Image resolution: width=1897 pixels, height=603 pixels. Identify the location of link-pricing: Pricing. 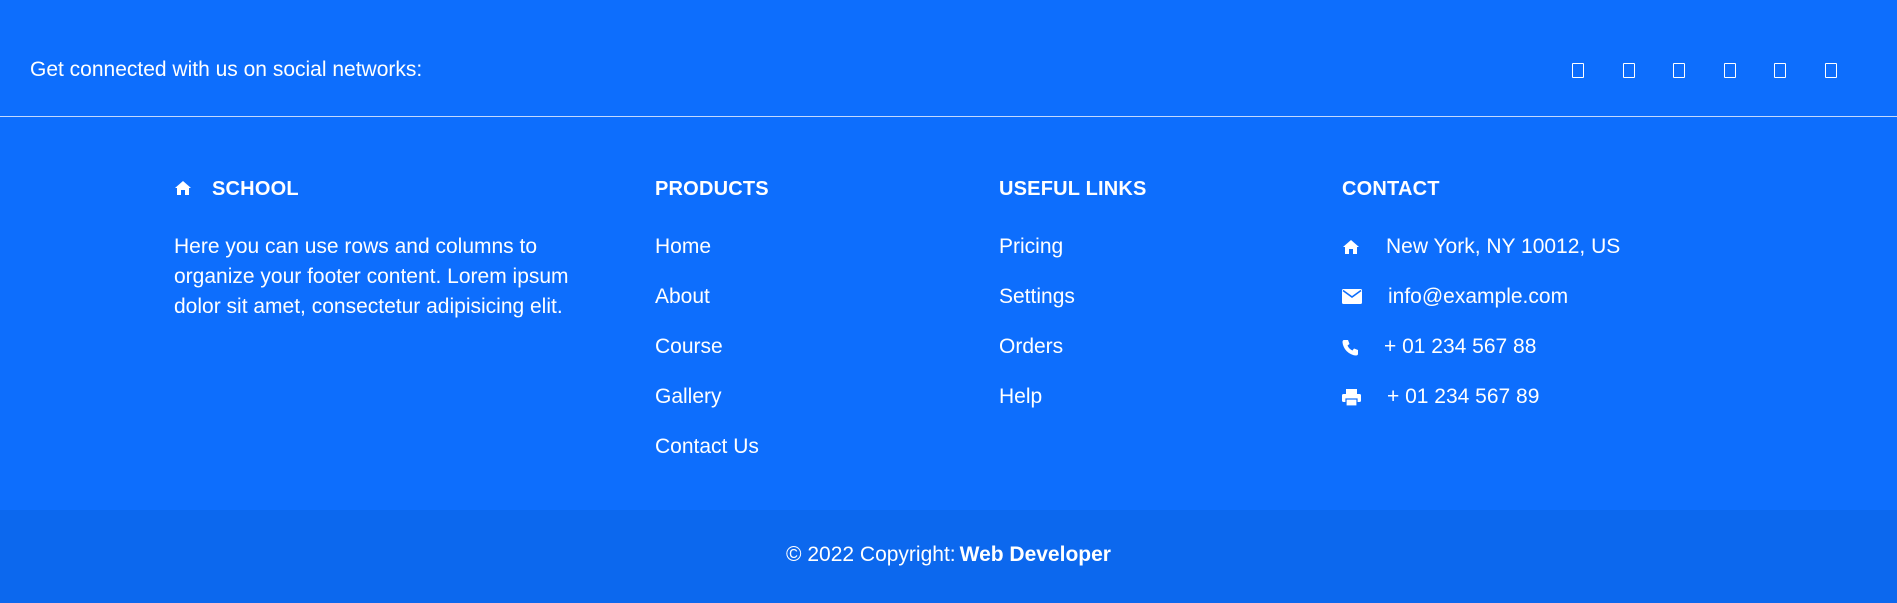
(1037, 257).